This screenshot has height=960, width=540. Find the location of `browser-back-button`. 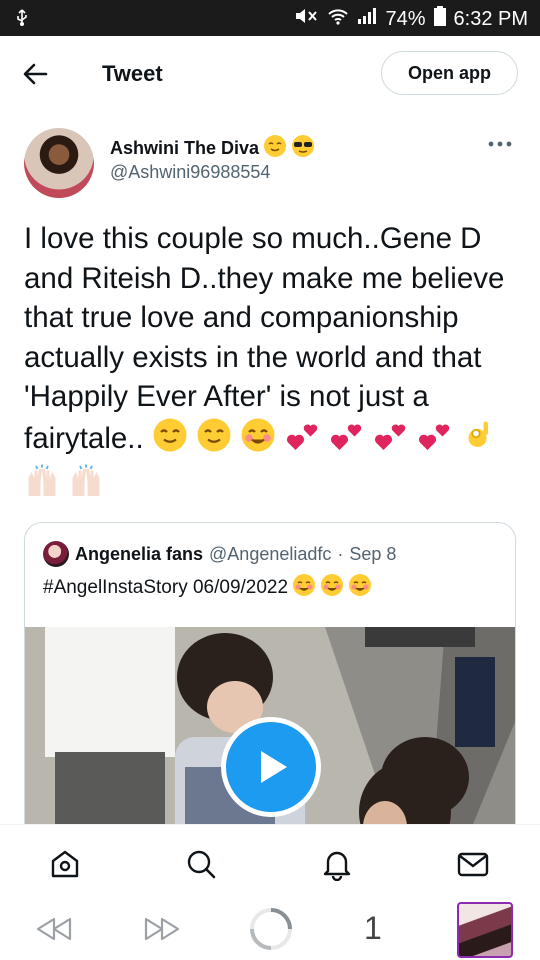

browser-back-button is located at coordinates (54, 931).